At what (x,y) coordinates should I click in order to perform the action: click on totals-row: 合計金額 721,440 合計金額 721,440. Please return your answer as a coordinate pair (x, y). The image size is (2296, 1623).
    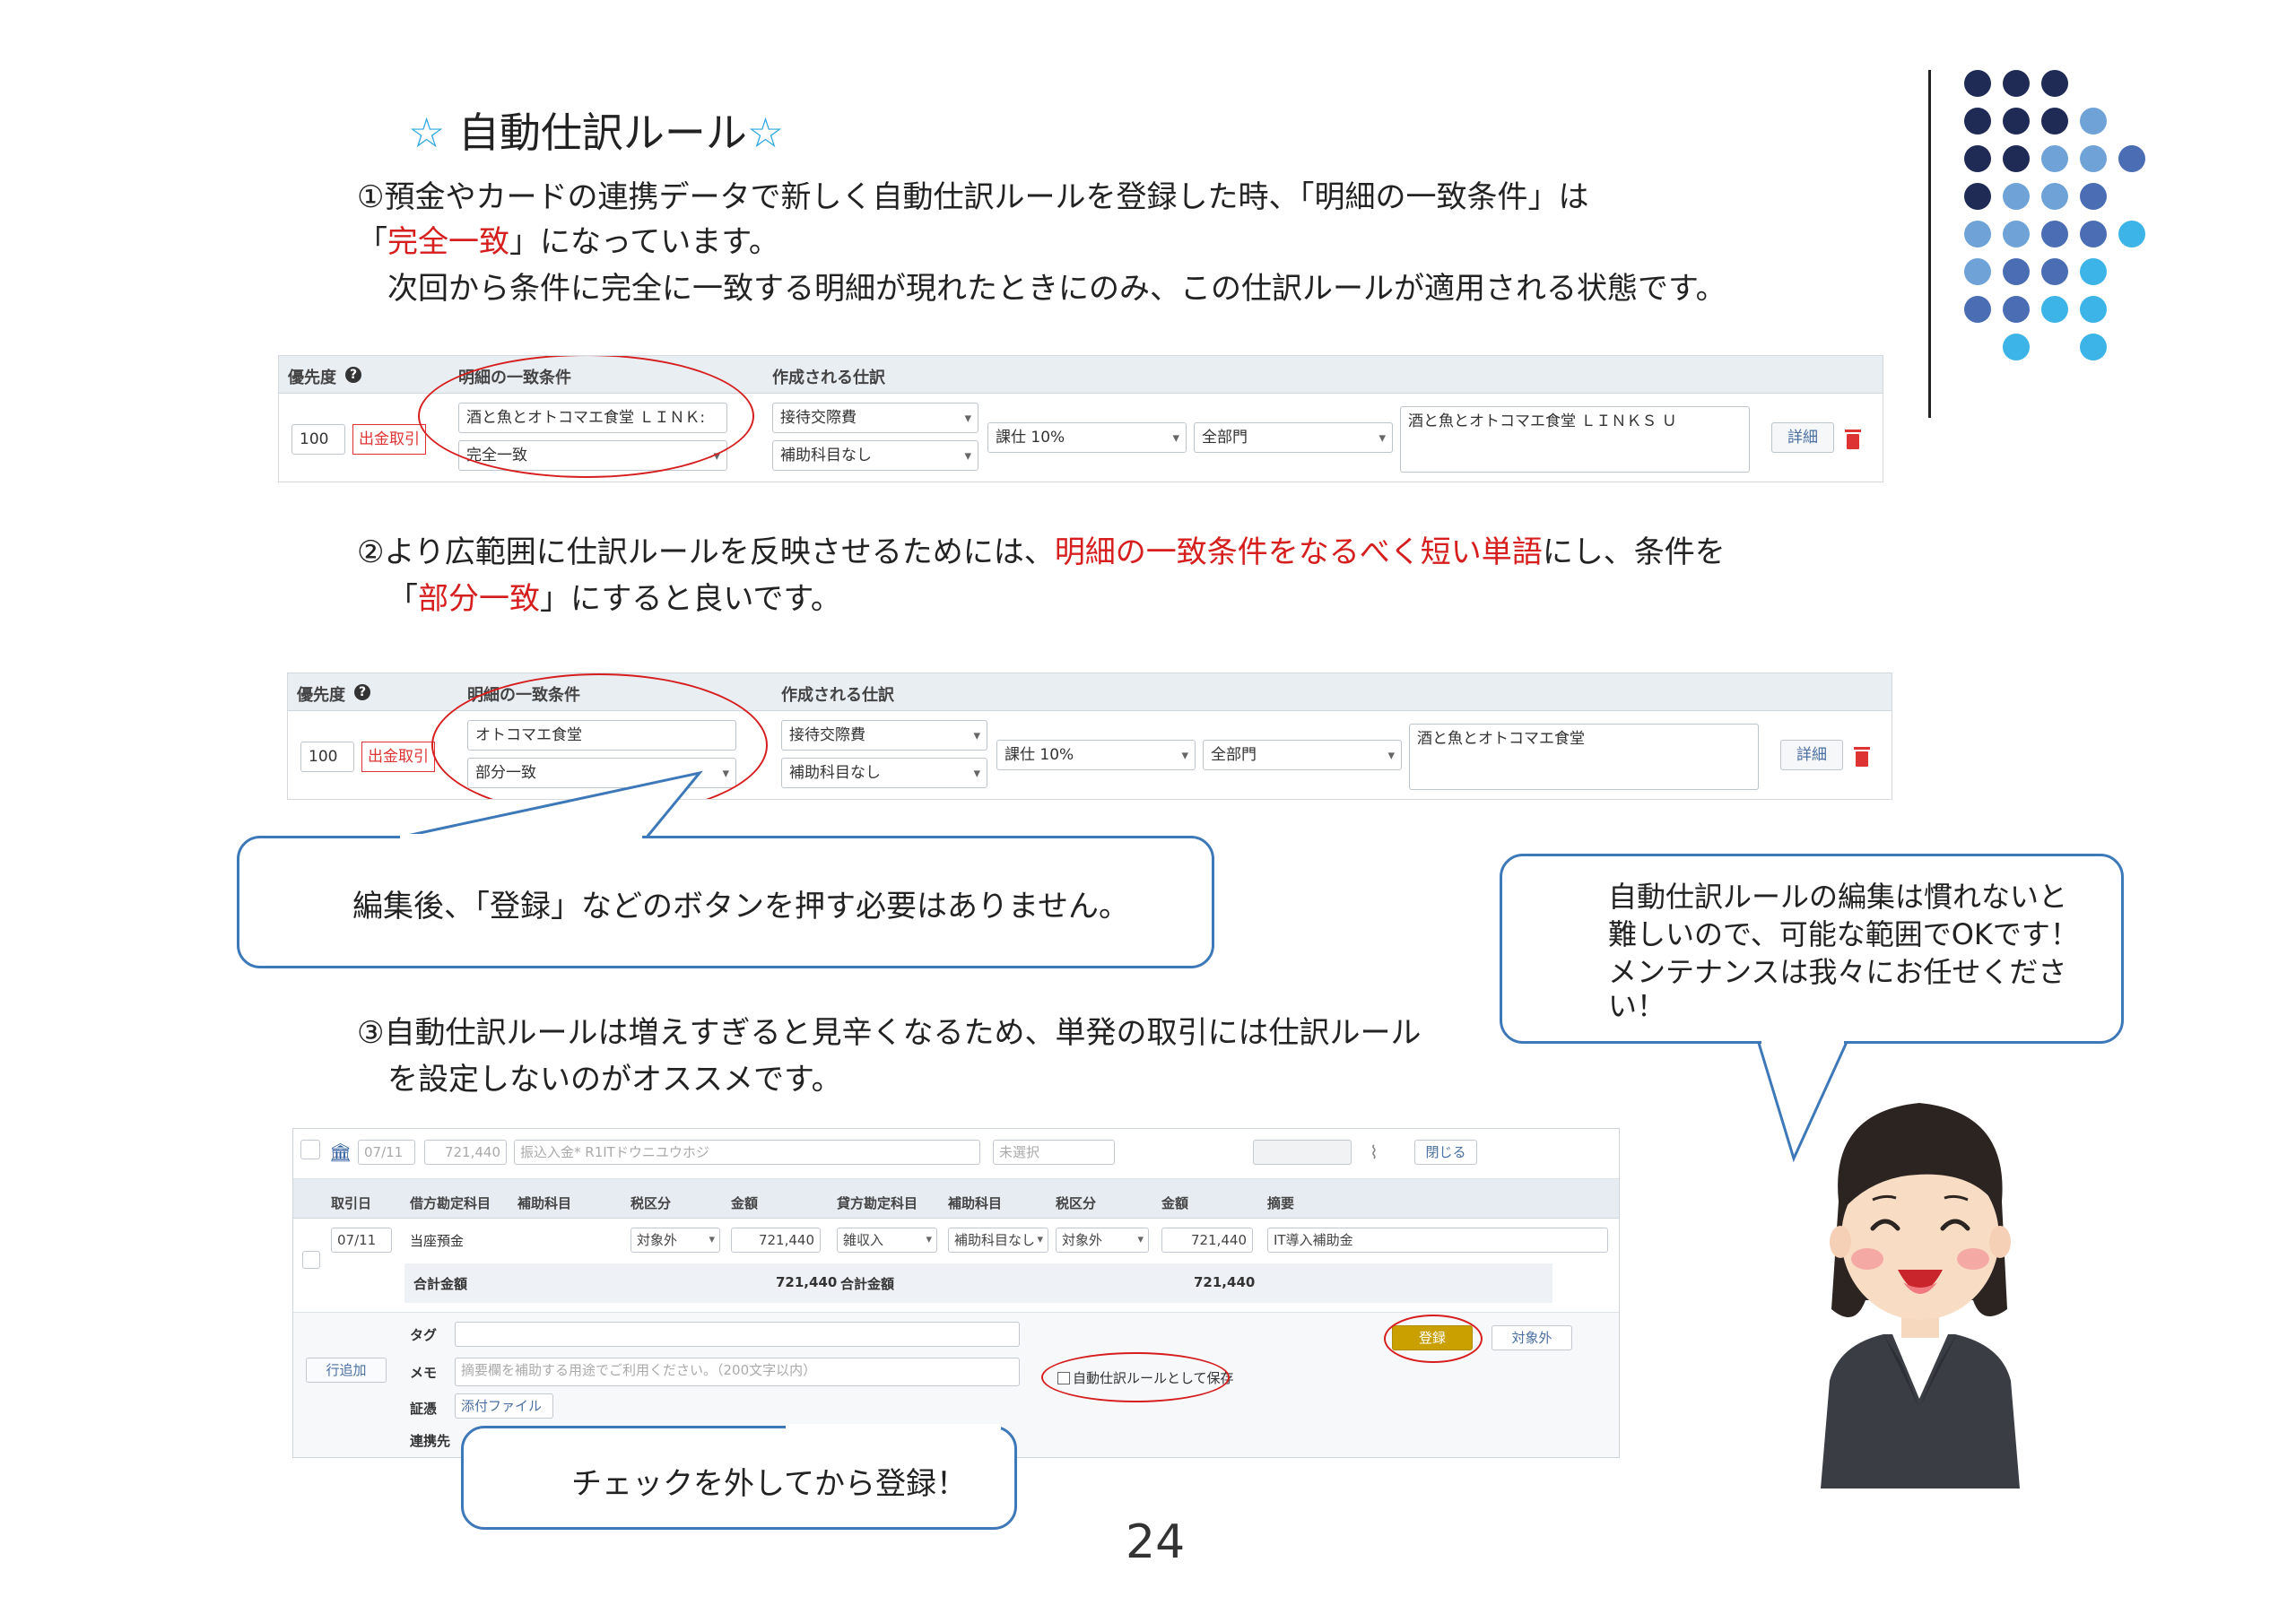
    Looking at the image, I should click on (978, 1283).